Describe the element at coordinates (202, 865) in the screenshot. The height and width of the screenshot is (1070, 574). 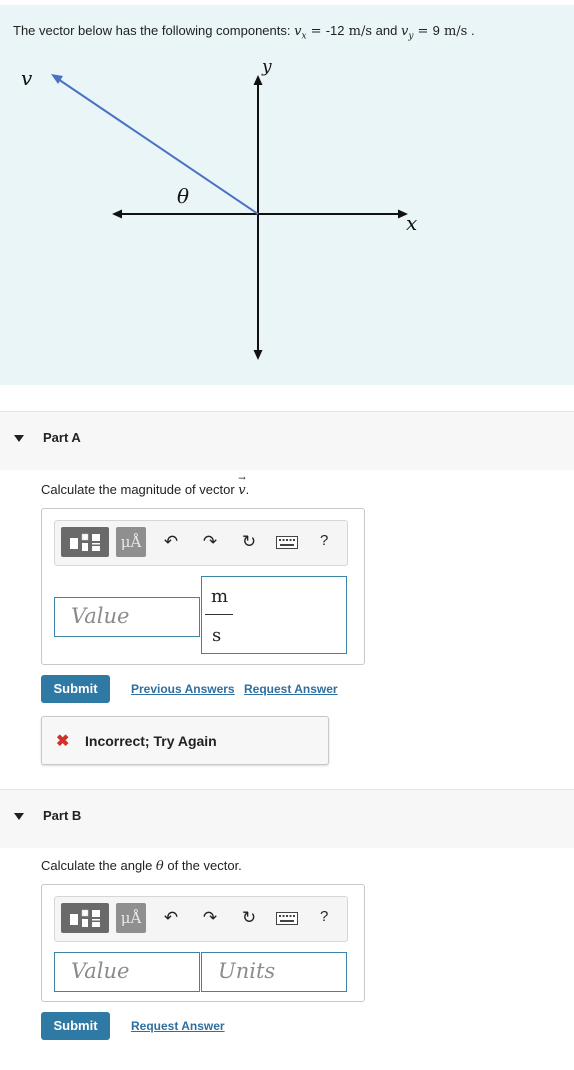
I see `question-suffix: of the vector.` at that location.